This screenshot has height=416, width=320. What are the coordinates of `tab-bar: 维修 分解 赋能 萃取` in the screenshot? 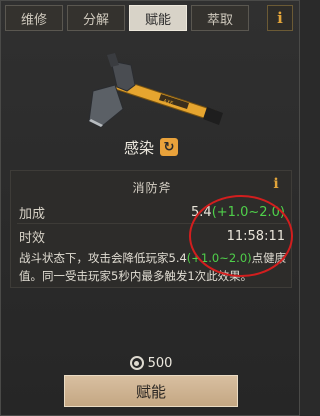 It's located at (151, 19).